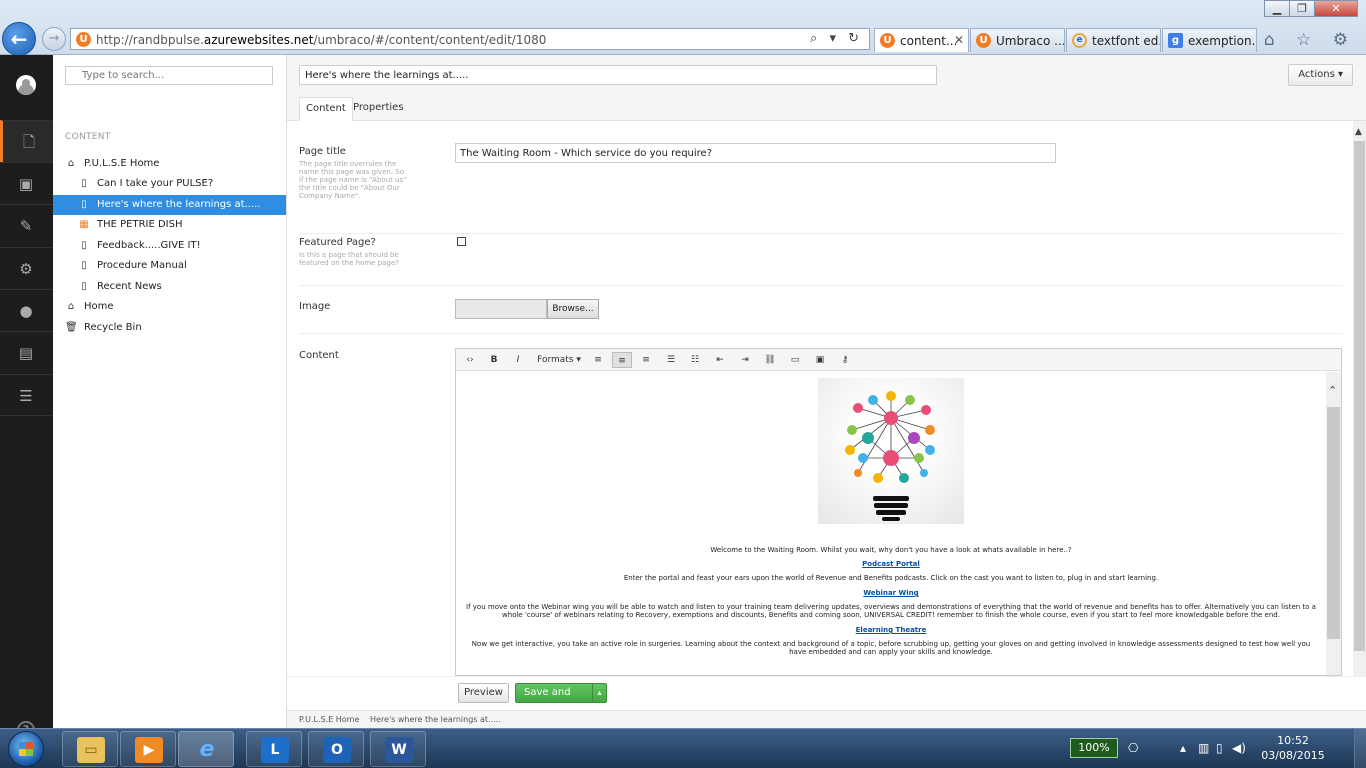 Image resolution: width=1366 pixels, height=768 pixels. What do you see at coordinates (891, 593) in the screenshot?
I see `webinar-wing-link: Webinar Wing` at bounding box center [891, 593].